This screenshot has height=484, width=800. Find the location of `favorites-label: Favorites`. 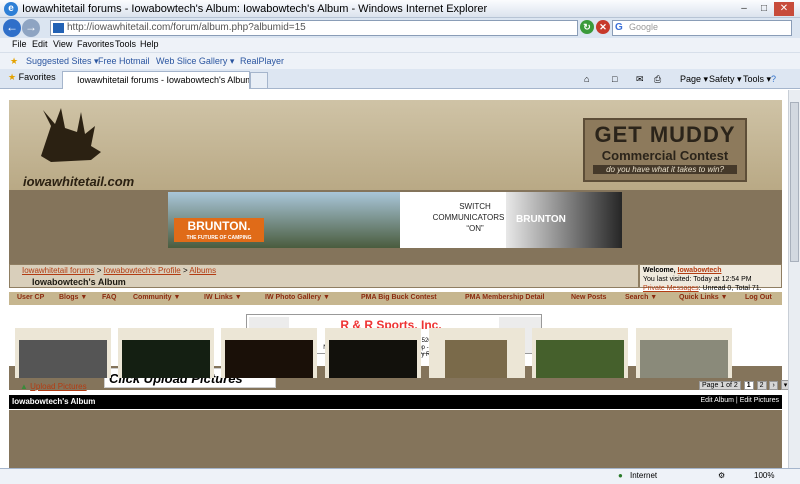

favorites-label: Favorites is located at coordinates (37, 77).